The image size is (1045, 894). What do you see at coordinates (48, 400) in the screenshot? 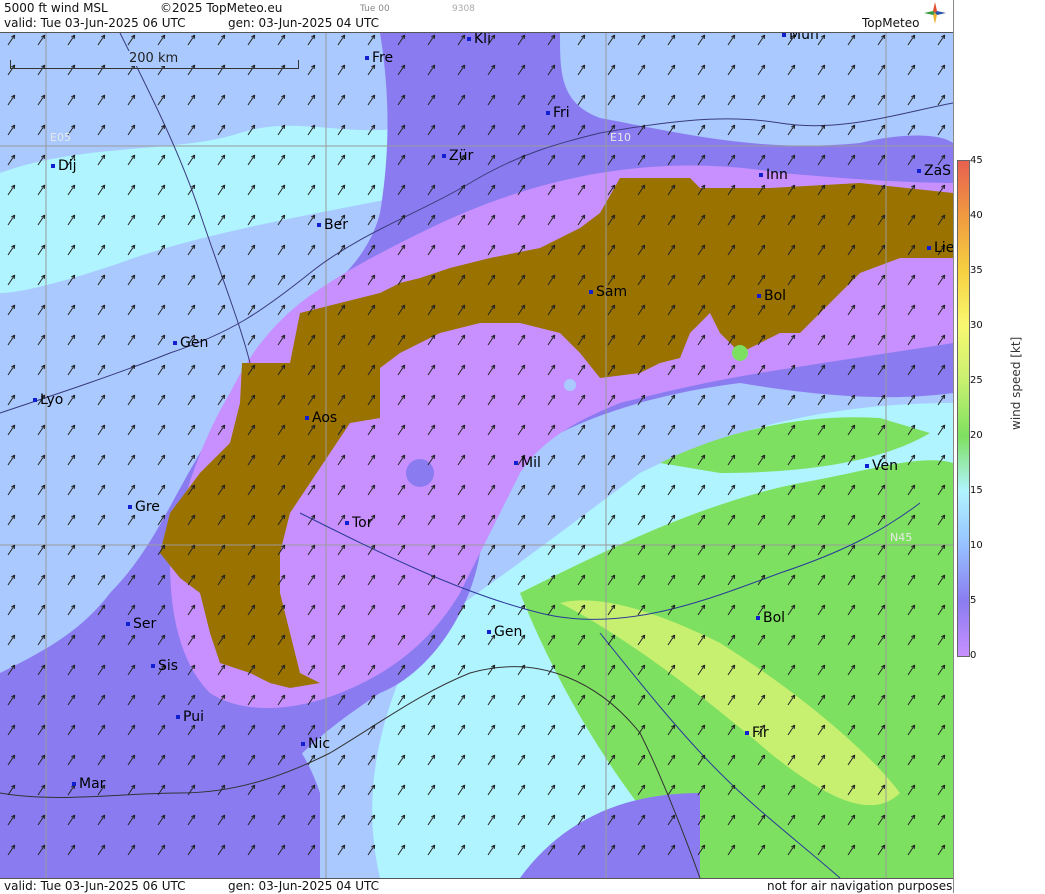
I see `city-marker: Lyo` at bounding box center [48, 400].